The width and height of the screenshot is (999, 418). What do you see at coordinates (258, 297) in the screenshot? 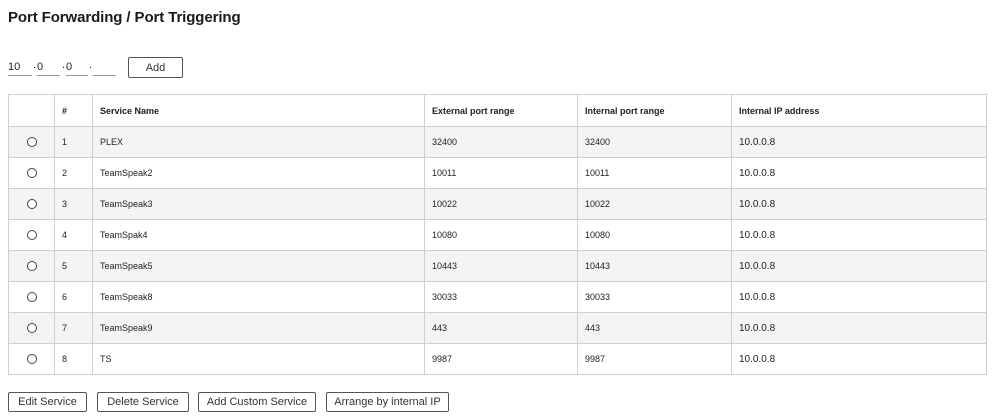
I see `row-service-name: TeamSpeak8` at bounding box center [258, 297].